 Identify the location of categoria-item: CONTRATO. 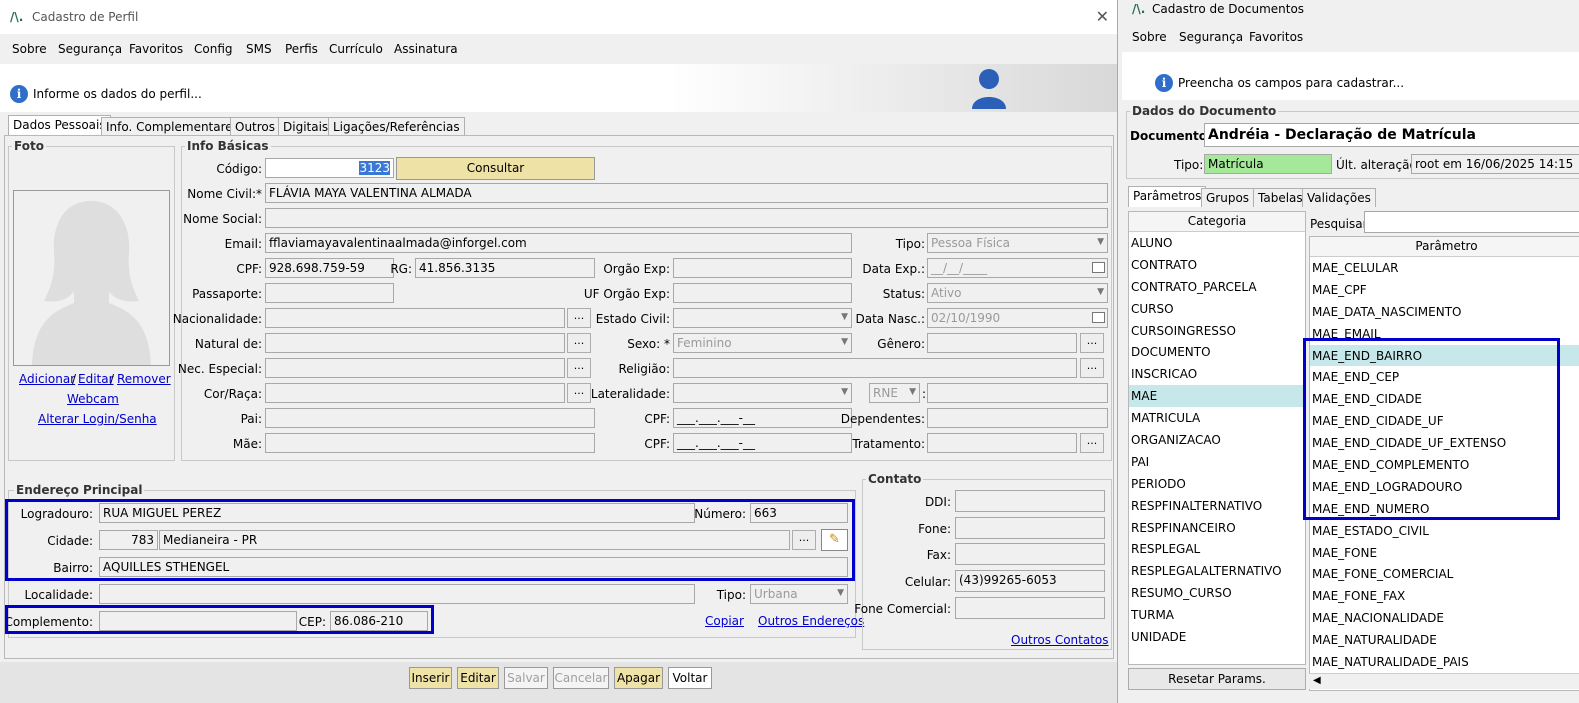
(1217, 265).